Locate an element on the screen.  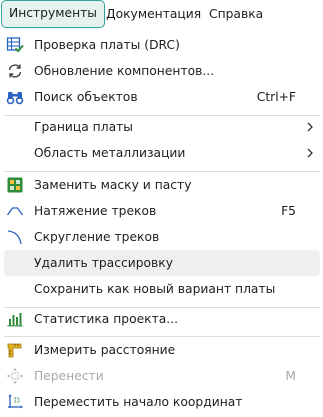
menu-item-label: Область металлизации is located at coordinates (110, 153).